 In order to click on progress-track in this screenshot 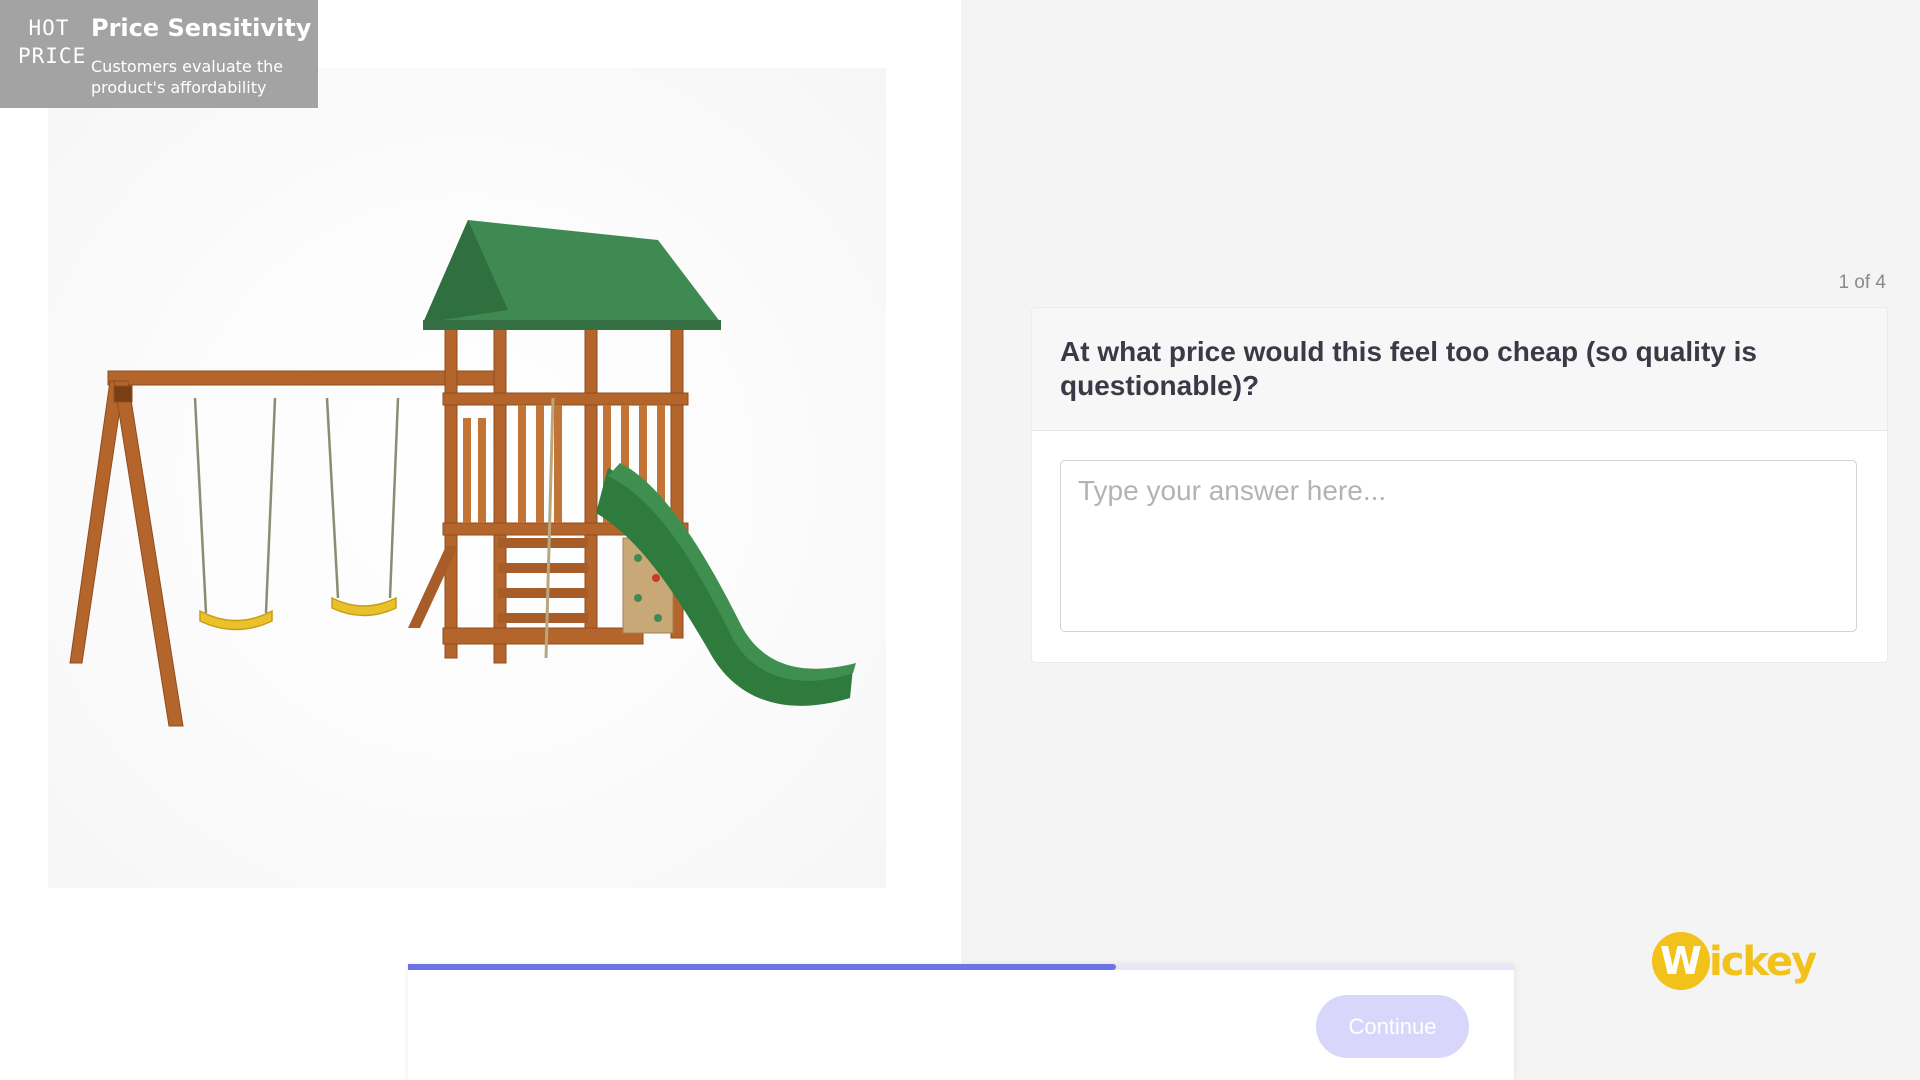, I will do `click(961, 967)`.